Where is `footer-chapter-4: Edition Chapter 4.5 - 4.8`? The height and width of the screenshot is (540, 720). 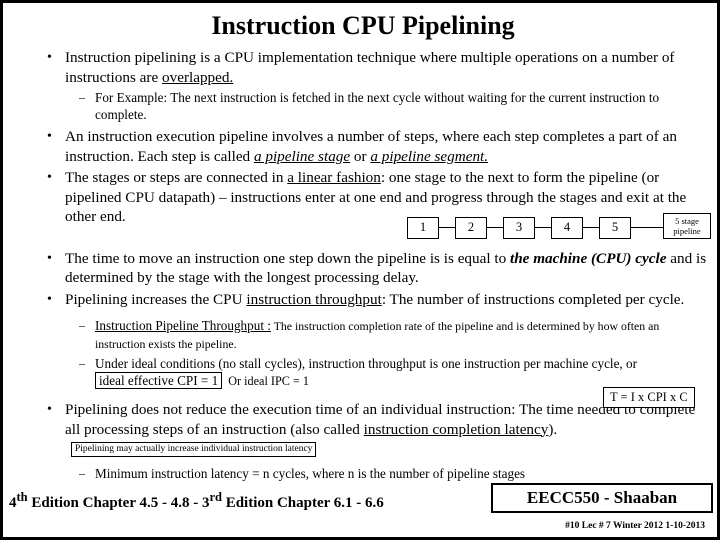
footer-chapter-4: Edition Chapter 4.5 - 4.8 is located at coordinates (108, 503).